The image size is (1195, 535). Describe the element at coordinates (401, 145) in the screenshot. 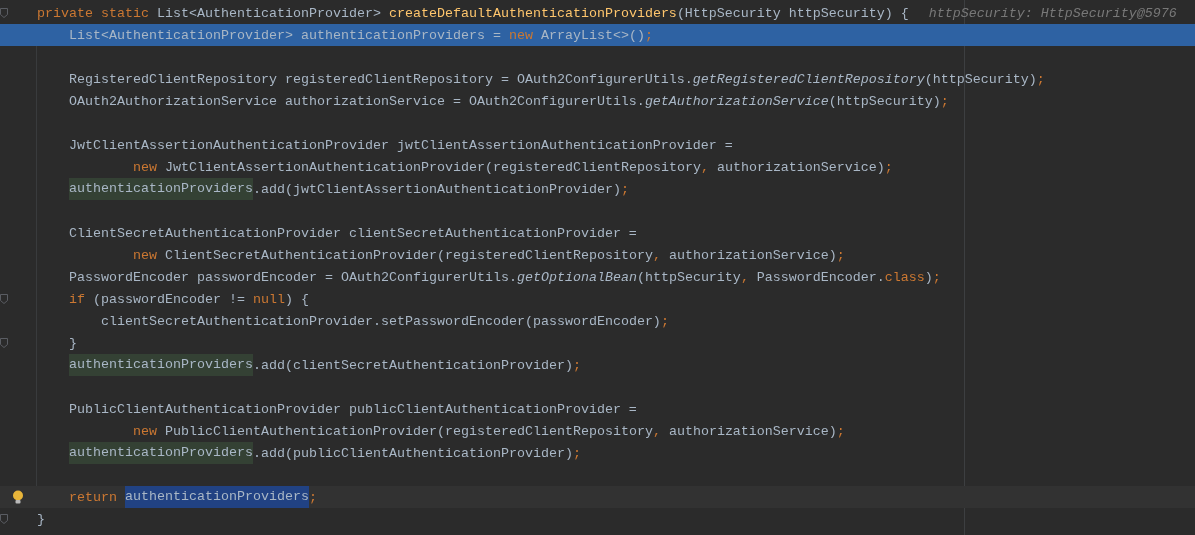

I see `code-text: JwtClientAssertionAuthenticationProvider jwtClientAssertionAuthenticationProvider =` at that location.